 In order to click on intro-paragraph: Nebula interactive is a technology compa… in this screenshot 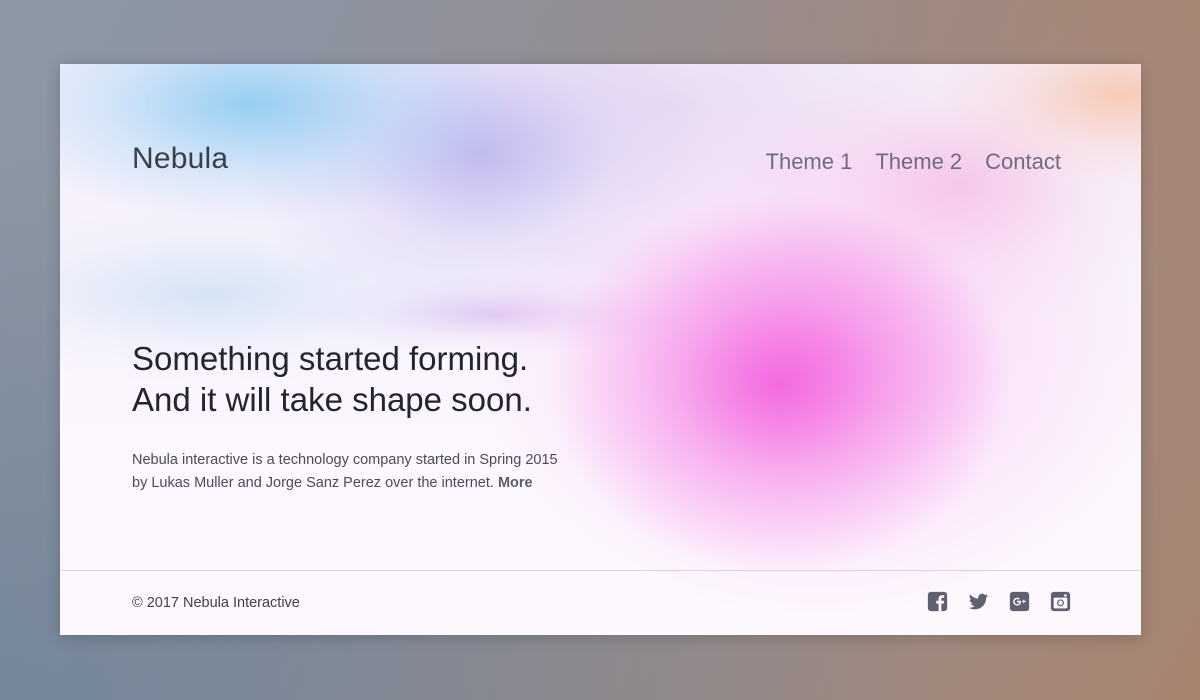, I will do `click(352, 472)`.